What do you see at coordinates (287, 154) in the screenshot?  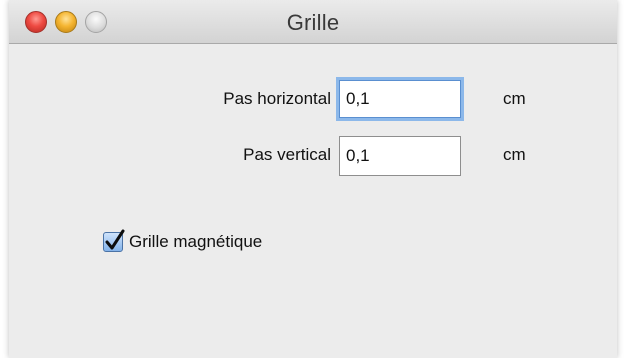 I see `vertical-step-label: Pas vertical` at bounding box center [287, 154].